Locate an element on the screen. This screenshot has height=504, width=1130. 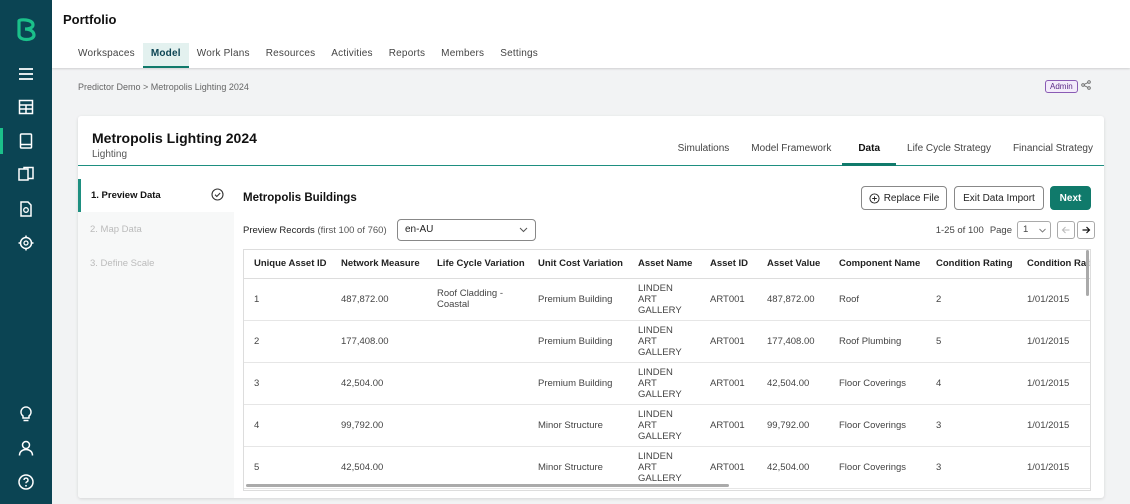
next-button: Next is located at coordinates (1070, 198).